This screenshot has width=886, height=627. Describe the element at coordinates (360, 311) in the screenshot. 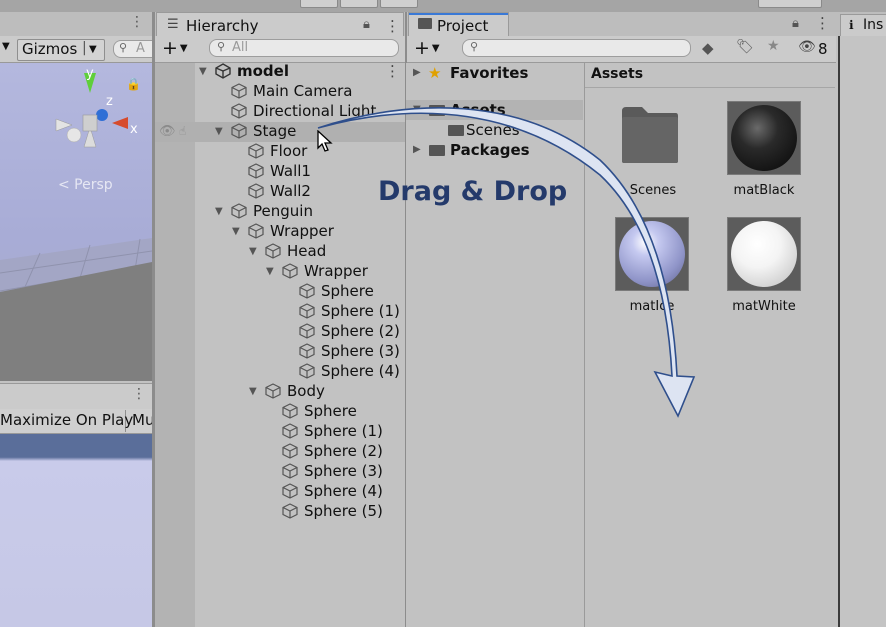

I see `hierarchy-item-label: Sphere (1)` at that location.